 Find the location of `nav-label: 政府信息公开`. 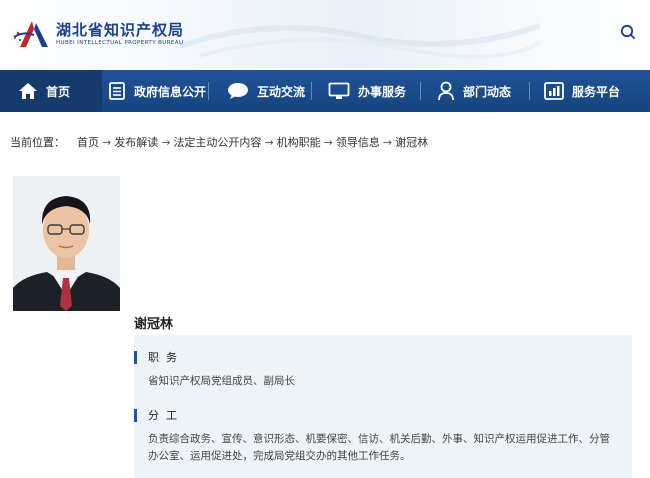

nav-label: 政府信息公开 is located at coordinates (170, 91).